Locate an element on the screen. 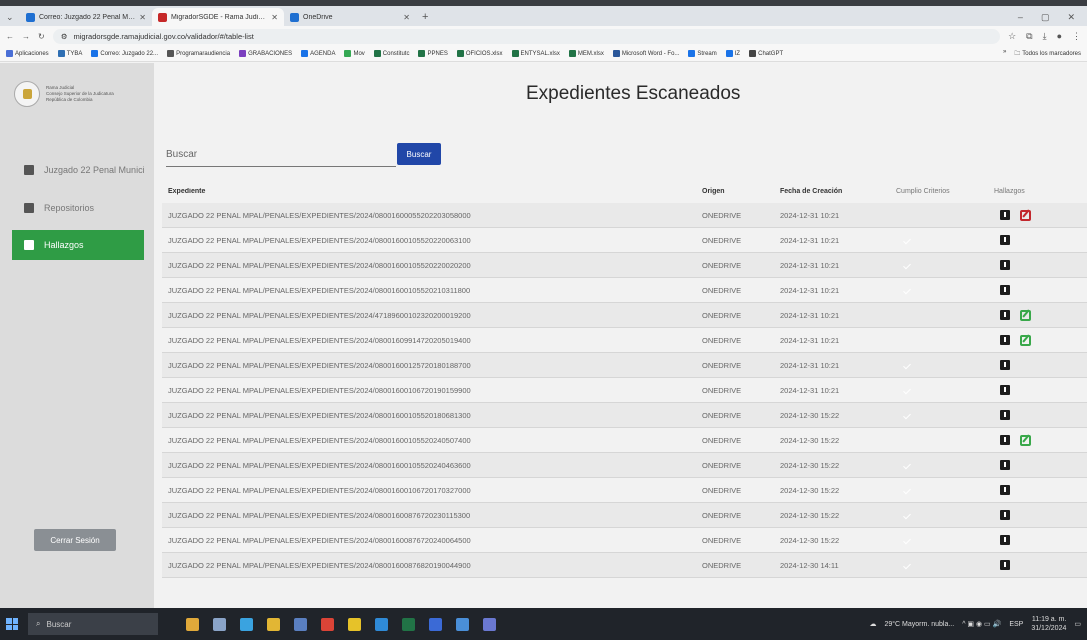  file-explorer-icon is located at coordinates (273, 624).